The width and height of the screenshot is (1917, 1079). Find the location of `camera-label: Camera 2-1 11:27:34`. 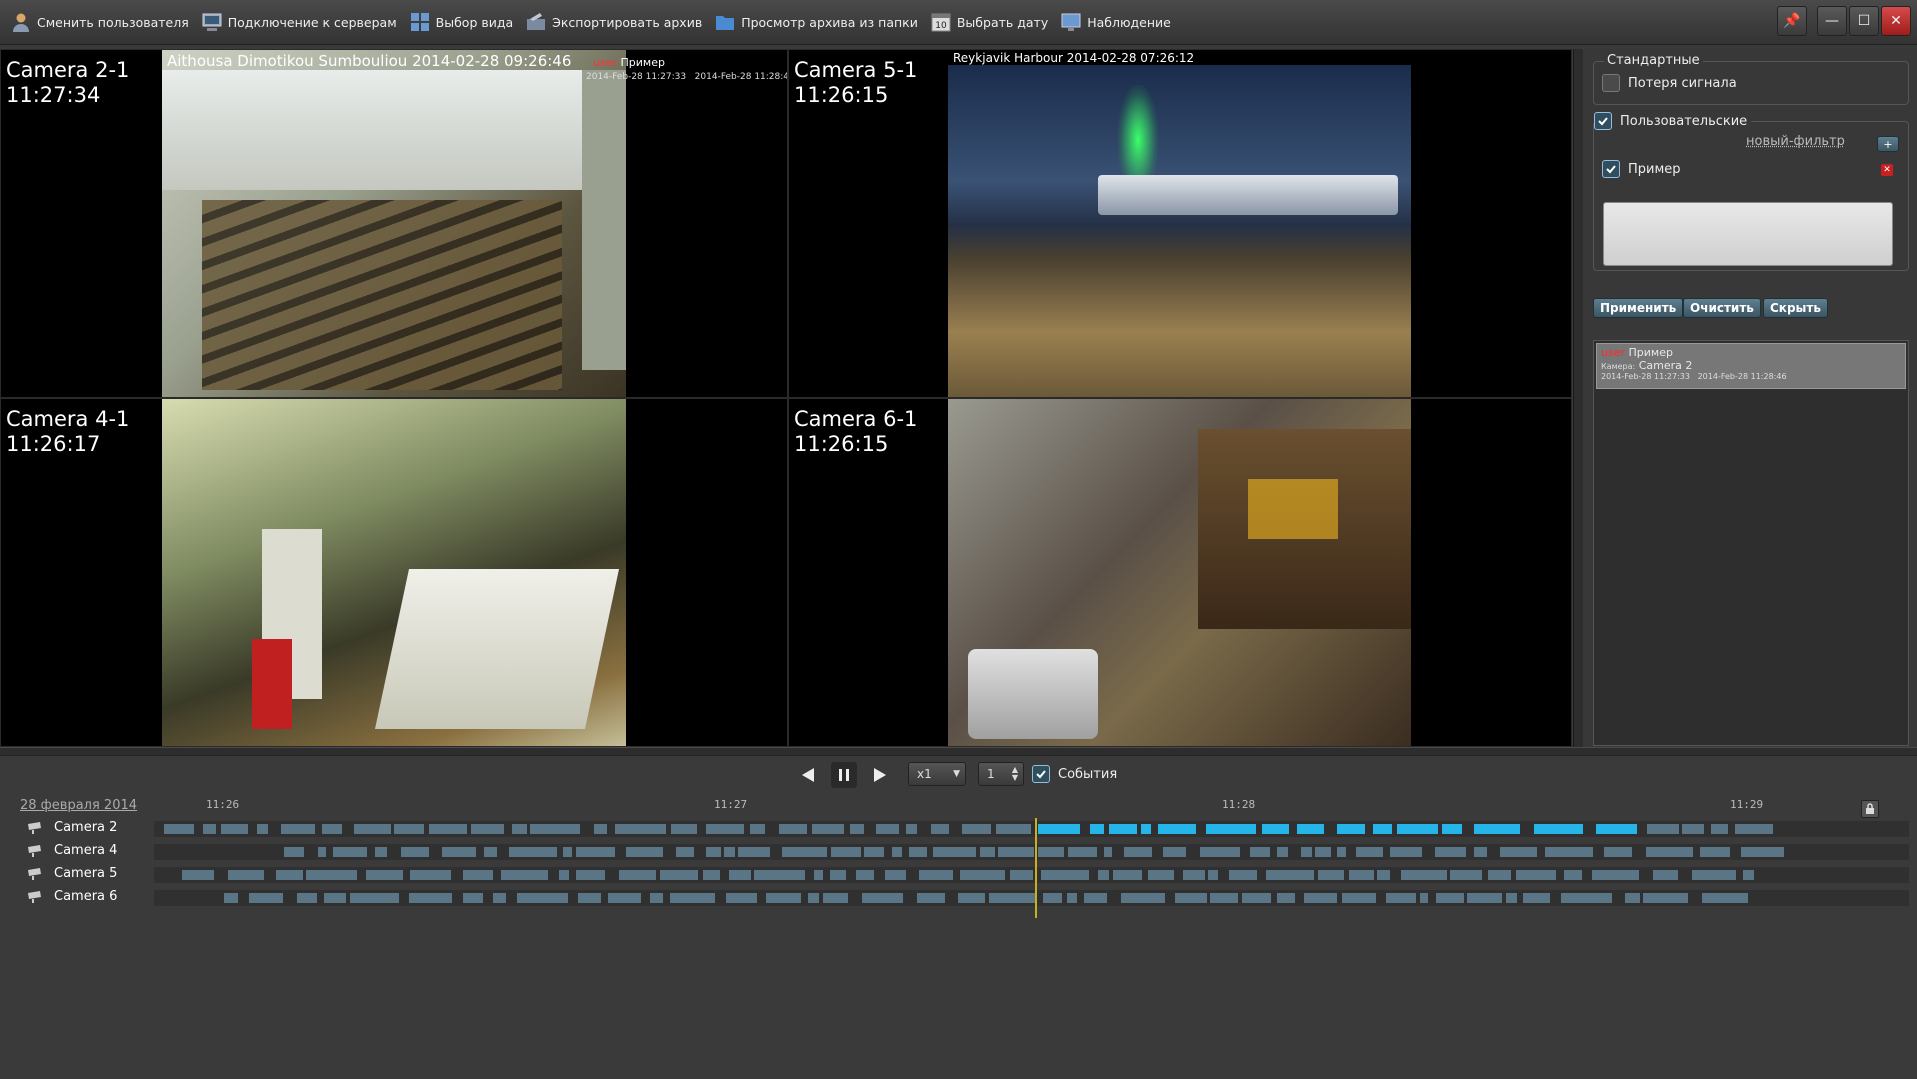

camera-label: Camera 2-1 11:27:34 is located at coordinates (67, 83).